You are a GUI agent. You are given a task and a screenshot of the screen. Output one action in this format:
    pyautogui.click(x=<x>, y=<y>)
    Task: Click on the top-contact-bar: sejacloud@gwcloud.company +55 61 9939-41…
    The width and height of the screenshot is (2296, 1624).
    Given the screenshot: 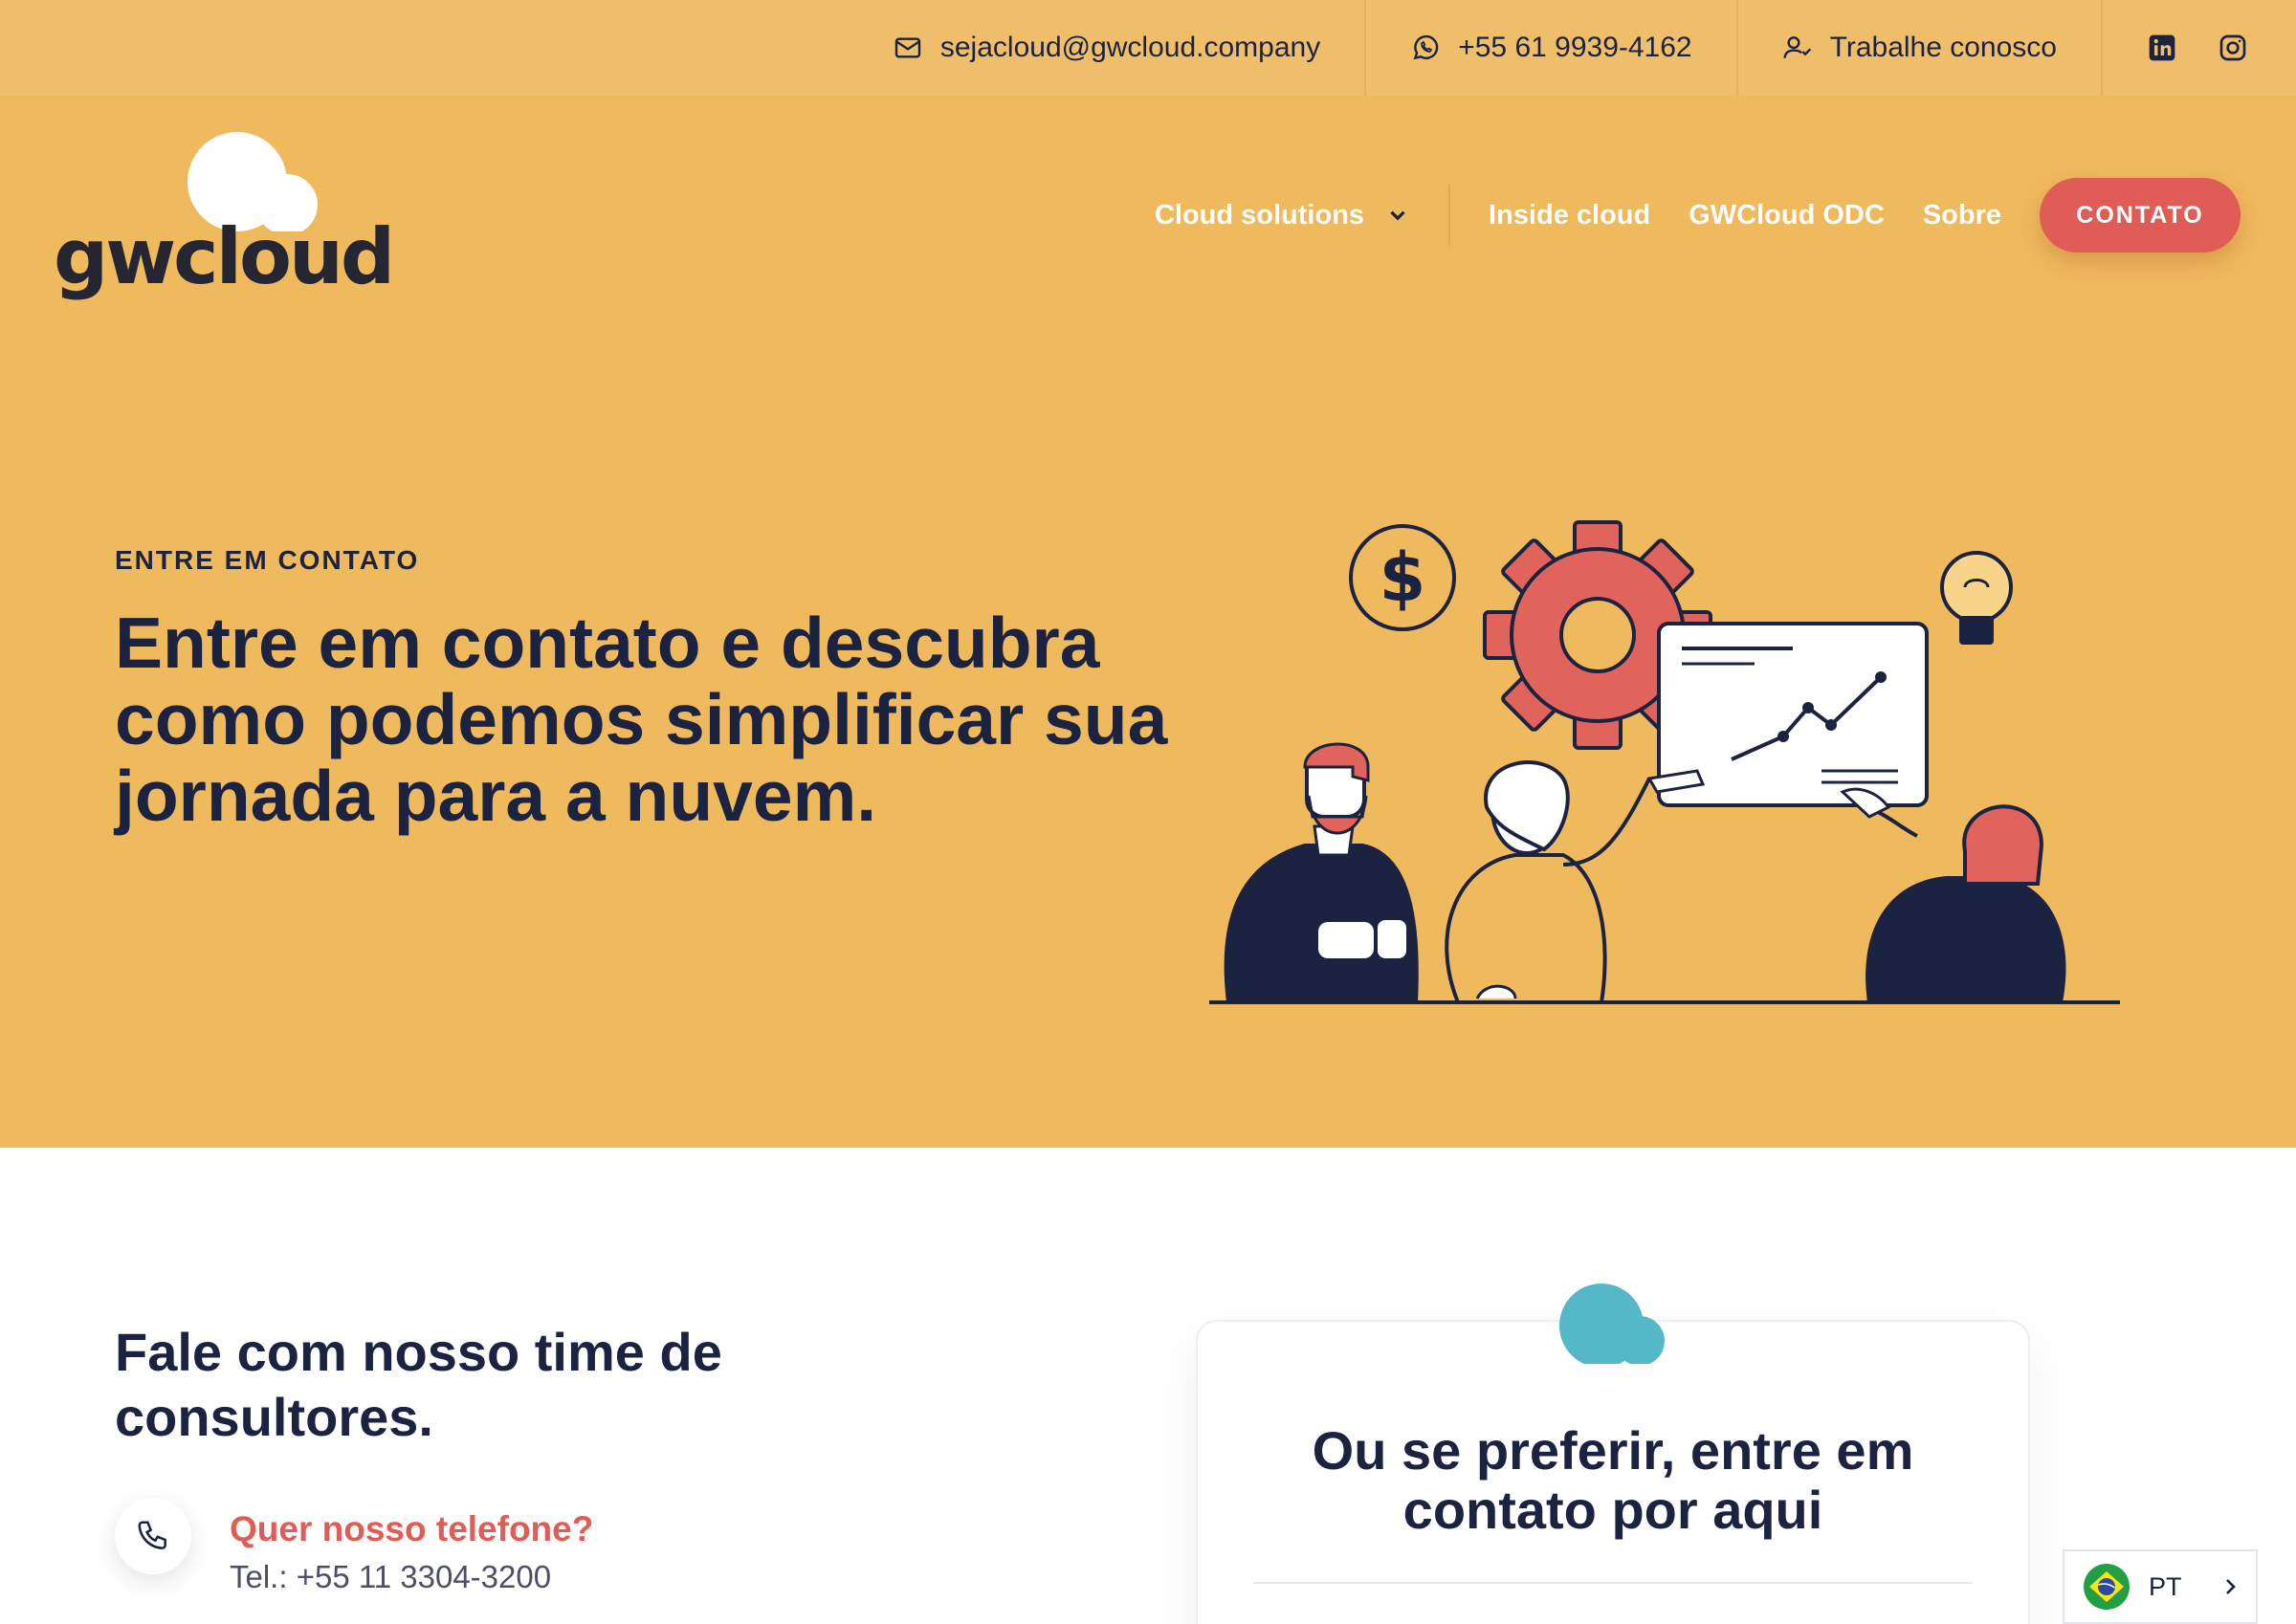 What is the action you would take?
    pyautogui.click(x=1148, y=48)
    